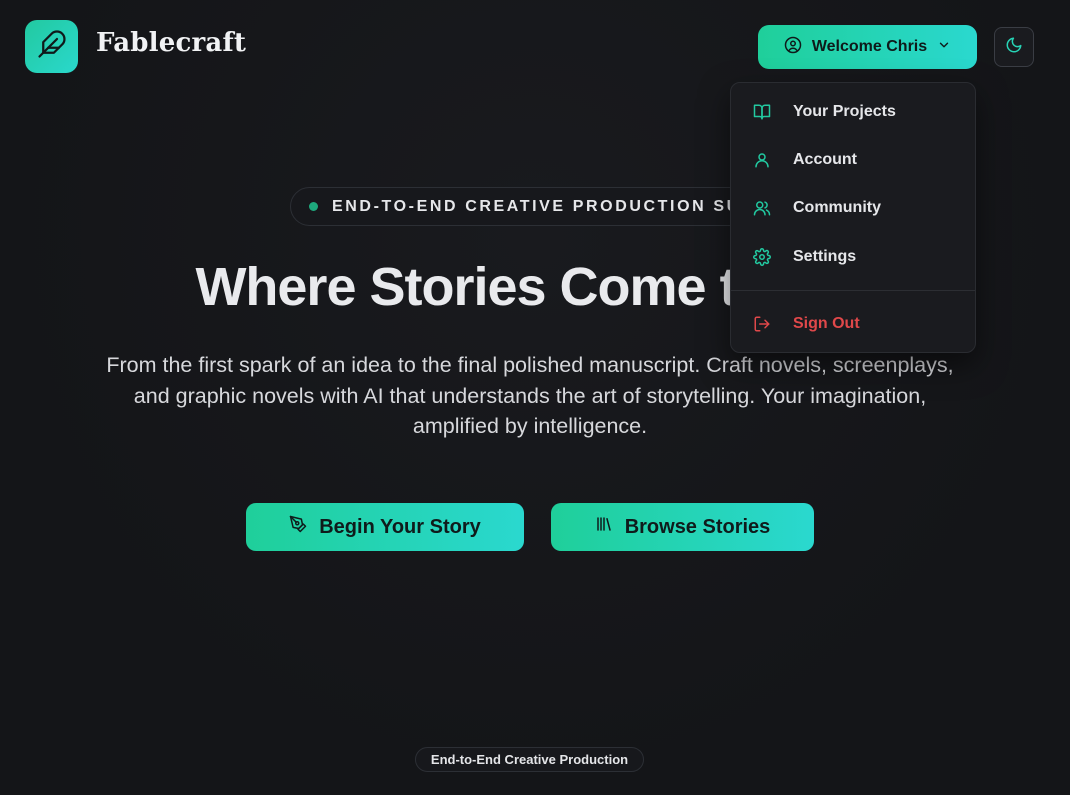 The width and height of the screenshot is (1070, 795). Describe the element at coordinates (762, 324) in the screenshot. I see `log-out-icon` at that location.